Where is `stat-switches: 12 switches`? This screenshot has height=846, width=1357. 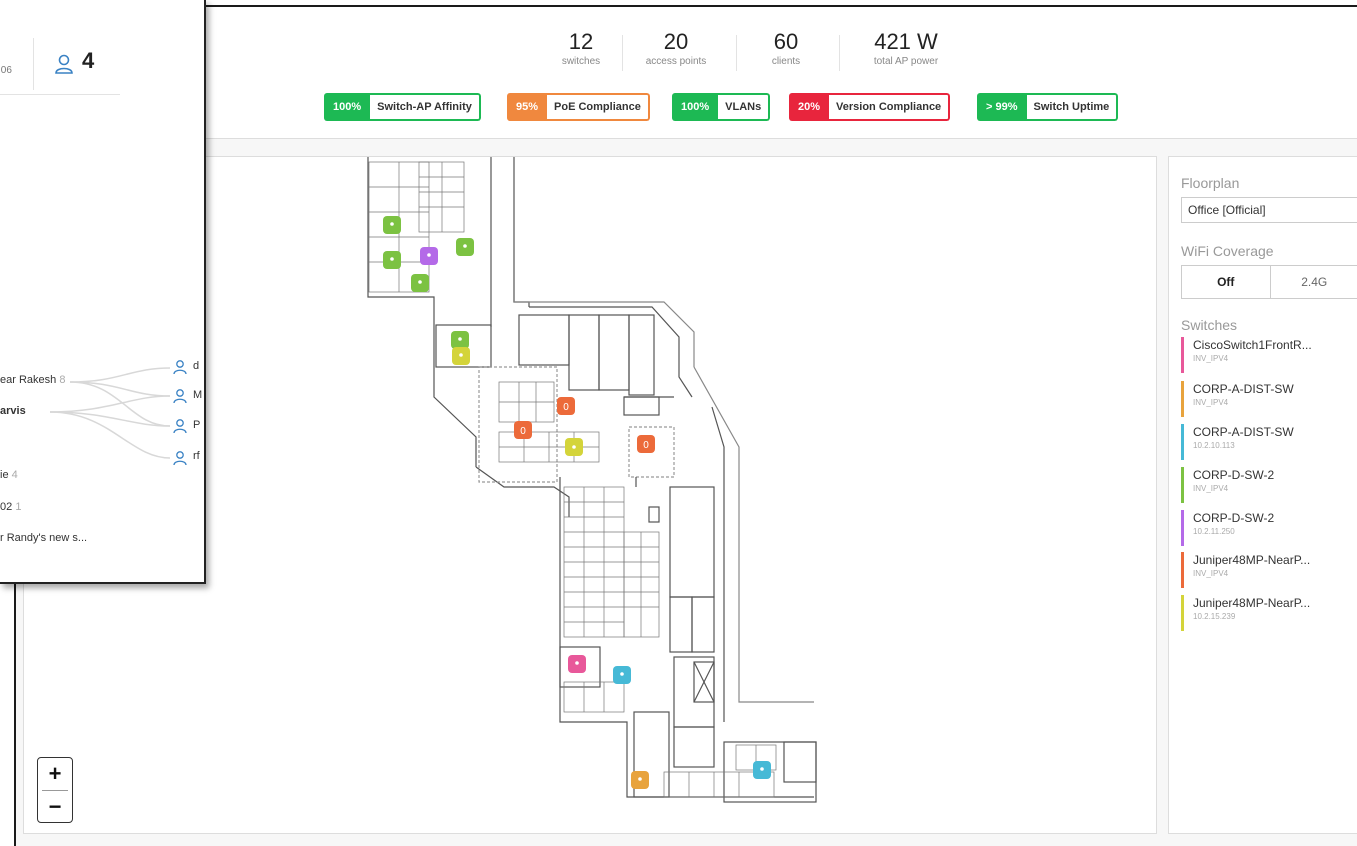
stat-switches: 12 switches is located at coordinates (581, 49).